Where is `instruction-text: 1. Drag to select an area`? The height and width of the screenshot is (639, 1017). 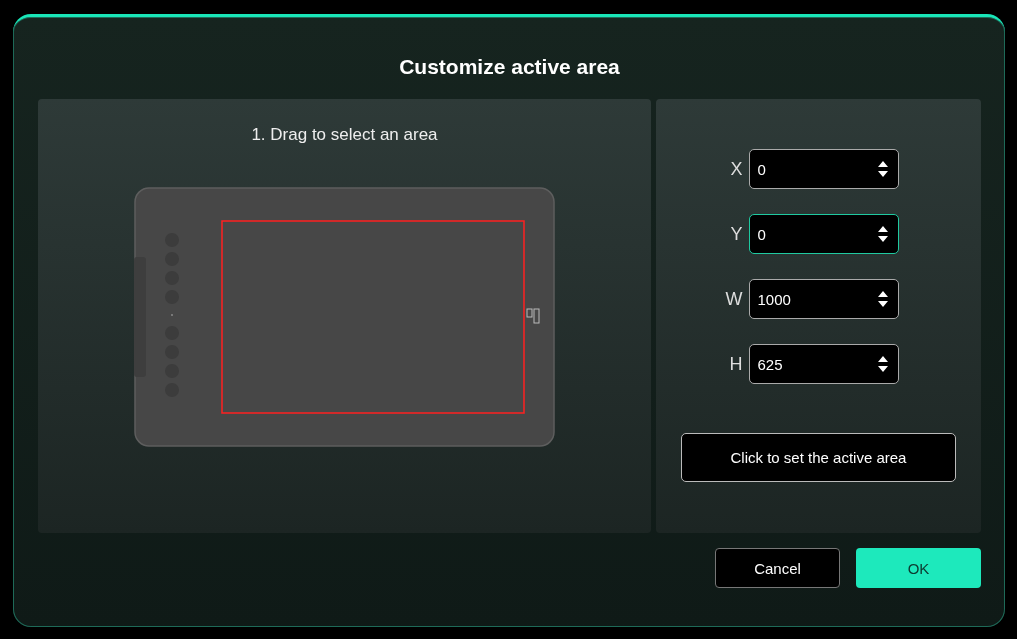 instruction-text: 1. Drag to select an area is located at coordinates (344, 135).